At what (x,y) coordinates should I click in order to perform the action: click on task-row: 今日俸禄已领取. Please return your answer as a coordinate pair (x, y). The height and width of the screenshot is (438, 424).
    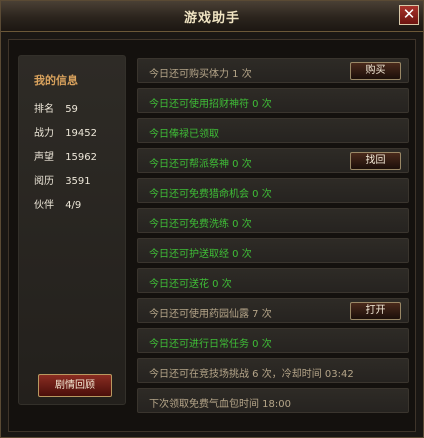
    Looking at the image, I should click on (273, 130).